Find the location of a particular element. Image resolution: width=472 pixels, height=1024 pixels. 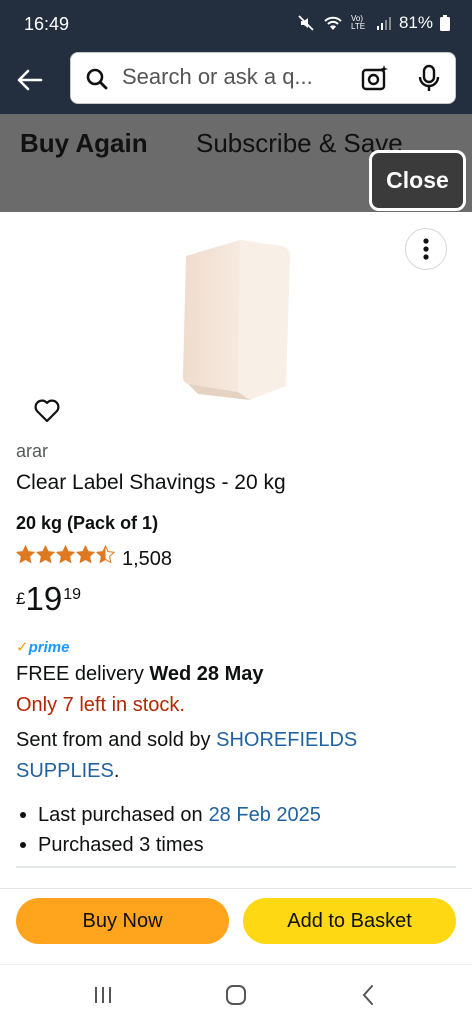

more-options-button is located at coordinates (426, 249).